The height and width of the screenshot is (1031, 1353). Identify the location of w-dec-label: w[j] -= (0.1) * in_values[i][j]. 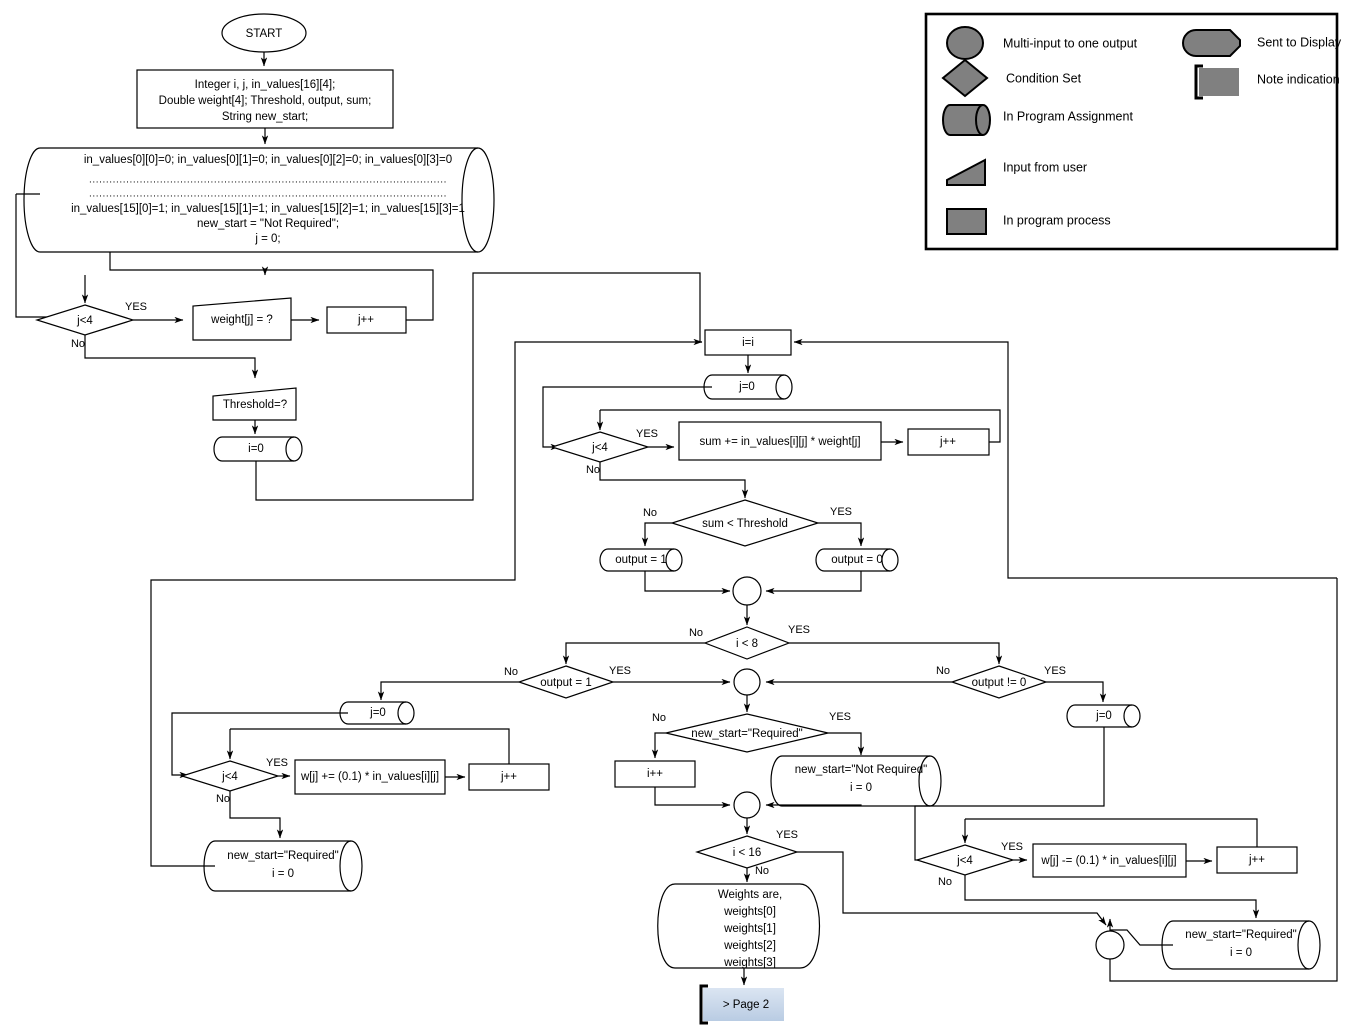
(1108, 861).